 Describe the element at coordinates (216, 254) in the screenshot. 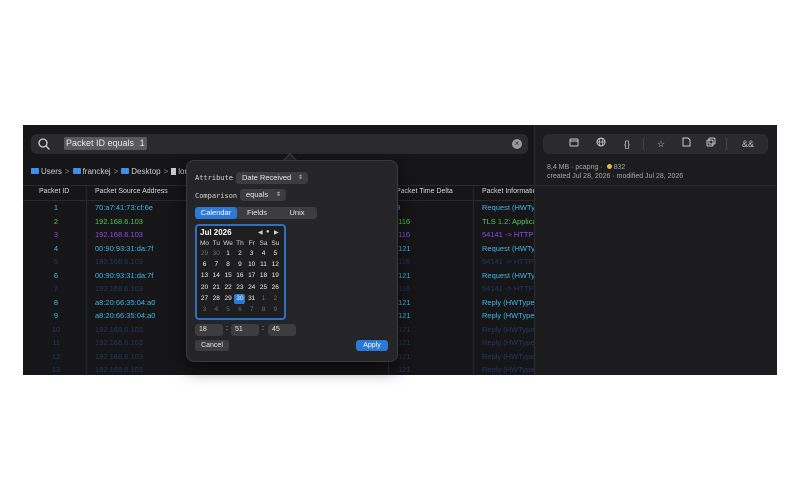

I see `calendar-day: 30` at that location.